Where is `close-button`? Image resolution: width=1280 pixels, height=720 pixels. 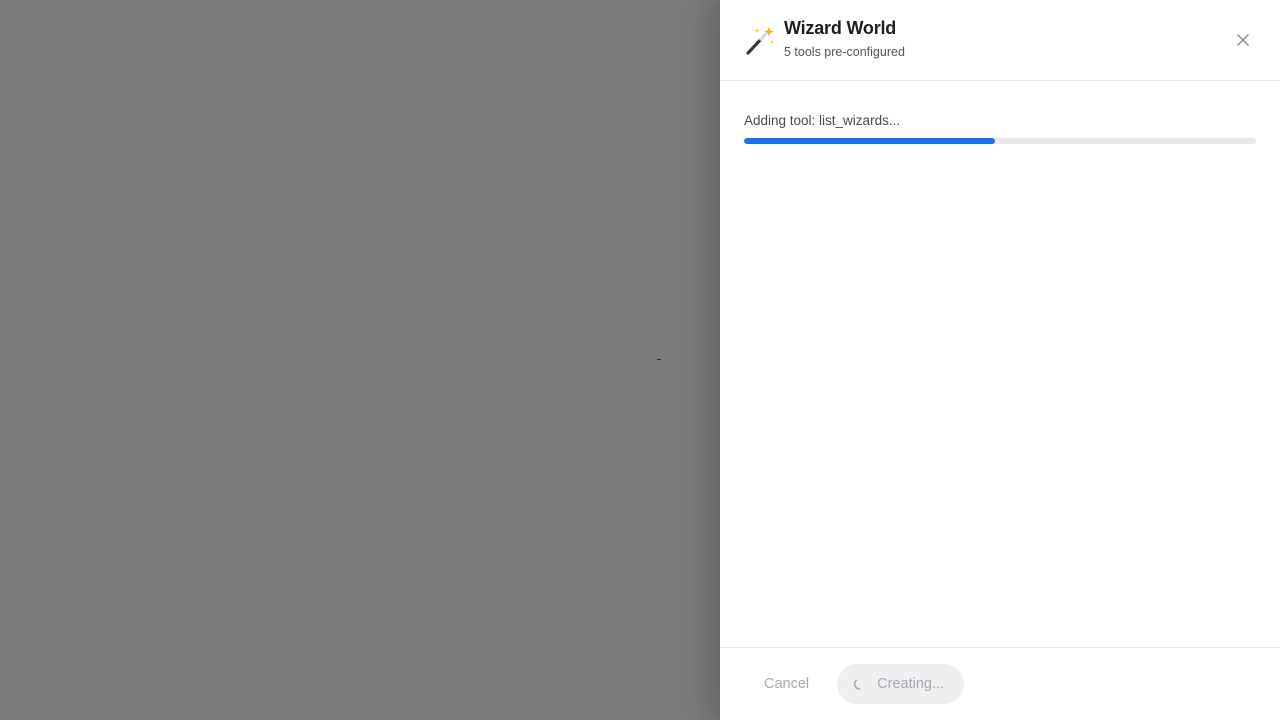 close-button is located at coordinates (1243, 40).